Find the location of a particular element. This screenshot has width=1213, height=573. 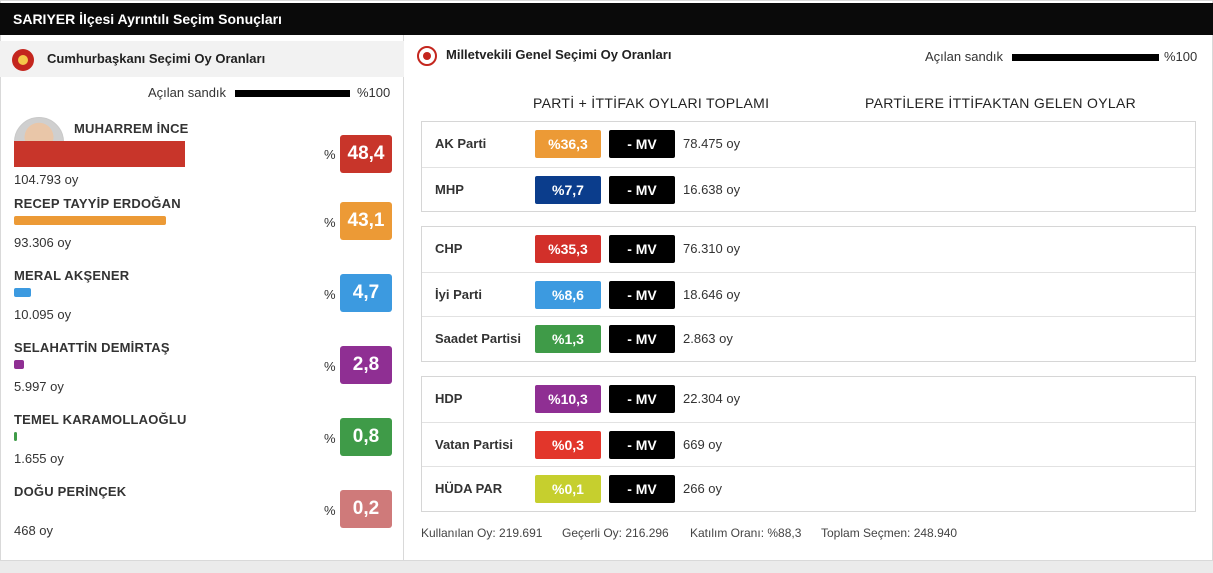

party-row: MHP %7,7 - MV 16.638 oy is located at coordinates (808, 188).